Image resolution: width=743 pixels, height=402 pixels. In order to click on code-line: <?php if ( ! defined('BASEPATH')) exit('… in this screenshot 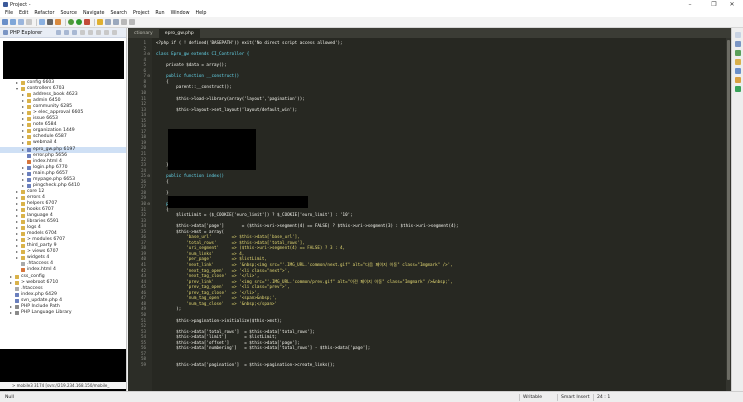, I will do `click(249, 42)`.